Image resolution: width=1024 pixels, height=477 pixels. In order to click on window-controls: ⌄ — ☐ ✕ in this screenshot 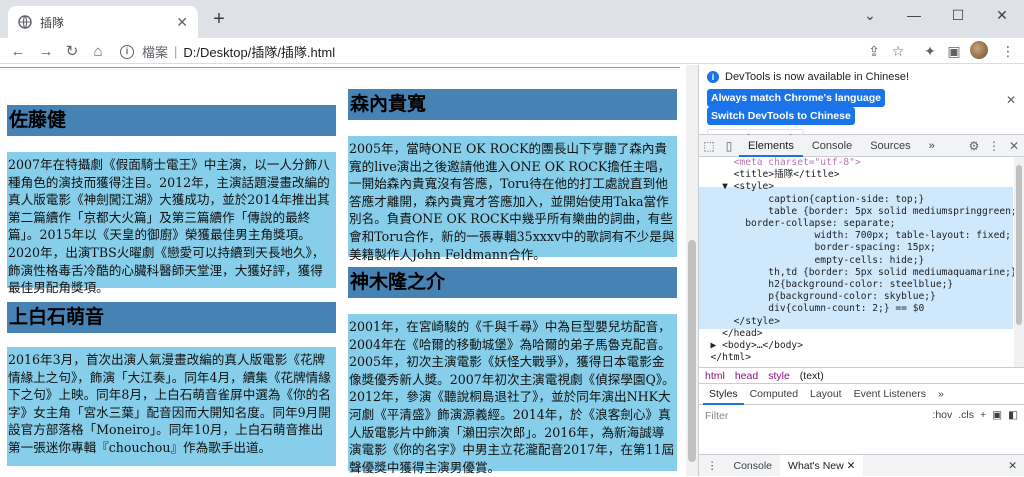, I will do `click(936, 15)`.